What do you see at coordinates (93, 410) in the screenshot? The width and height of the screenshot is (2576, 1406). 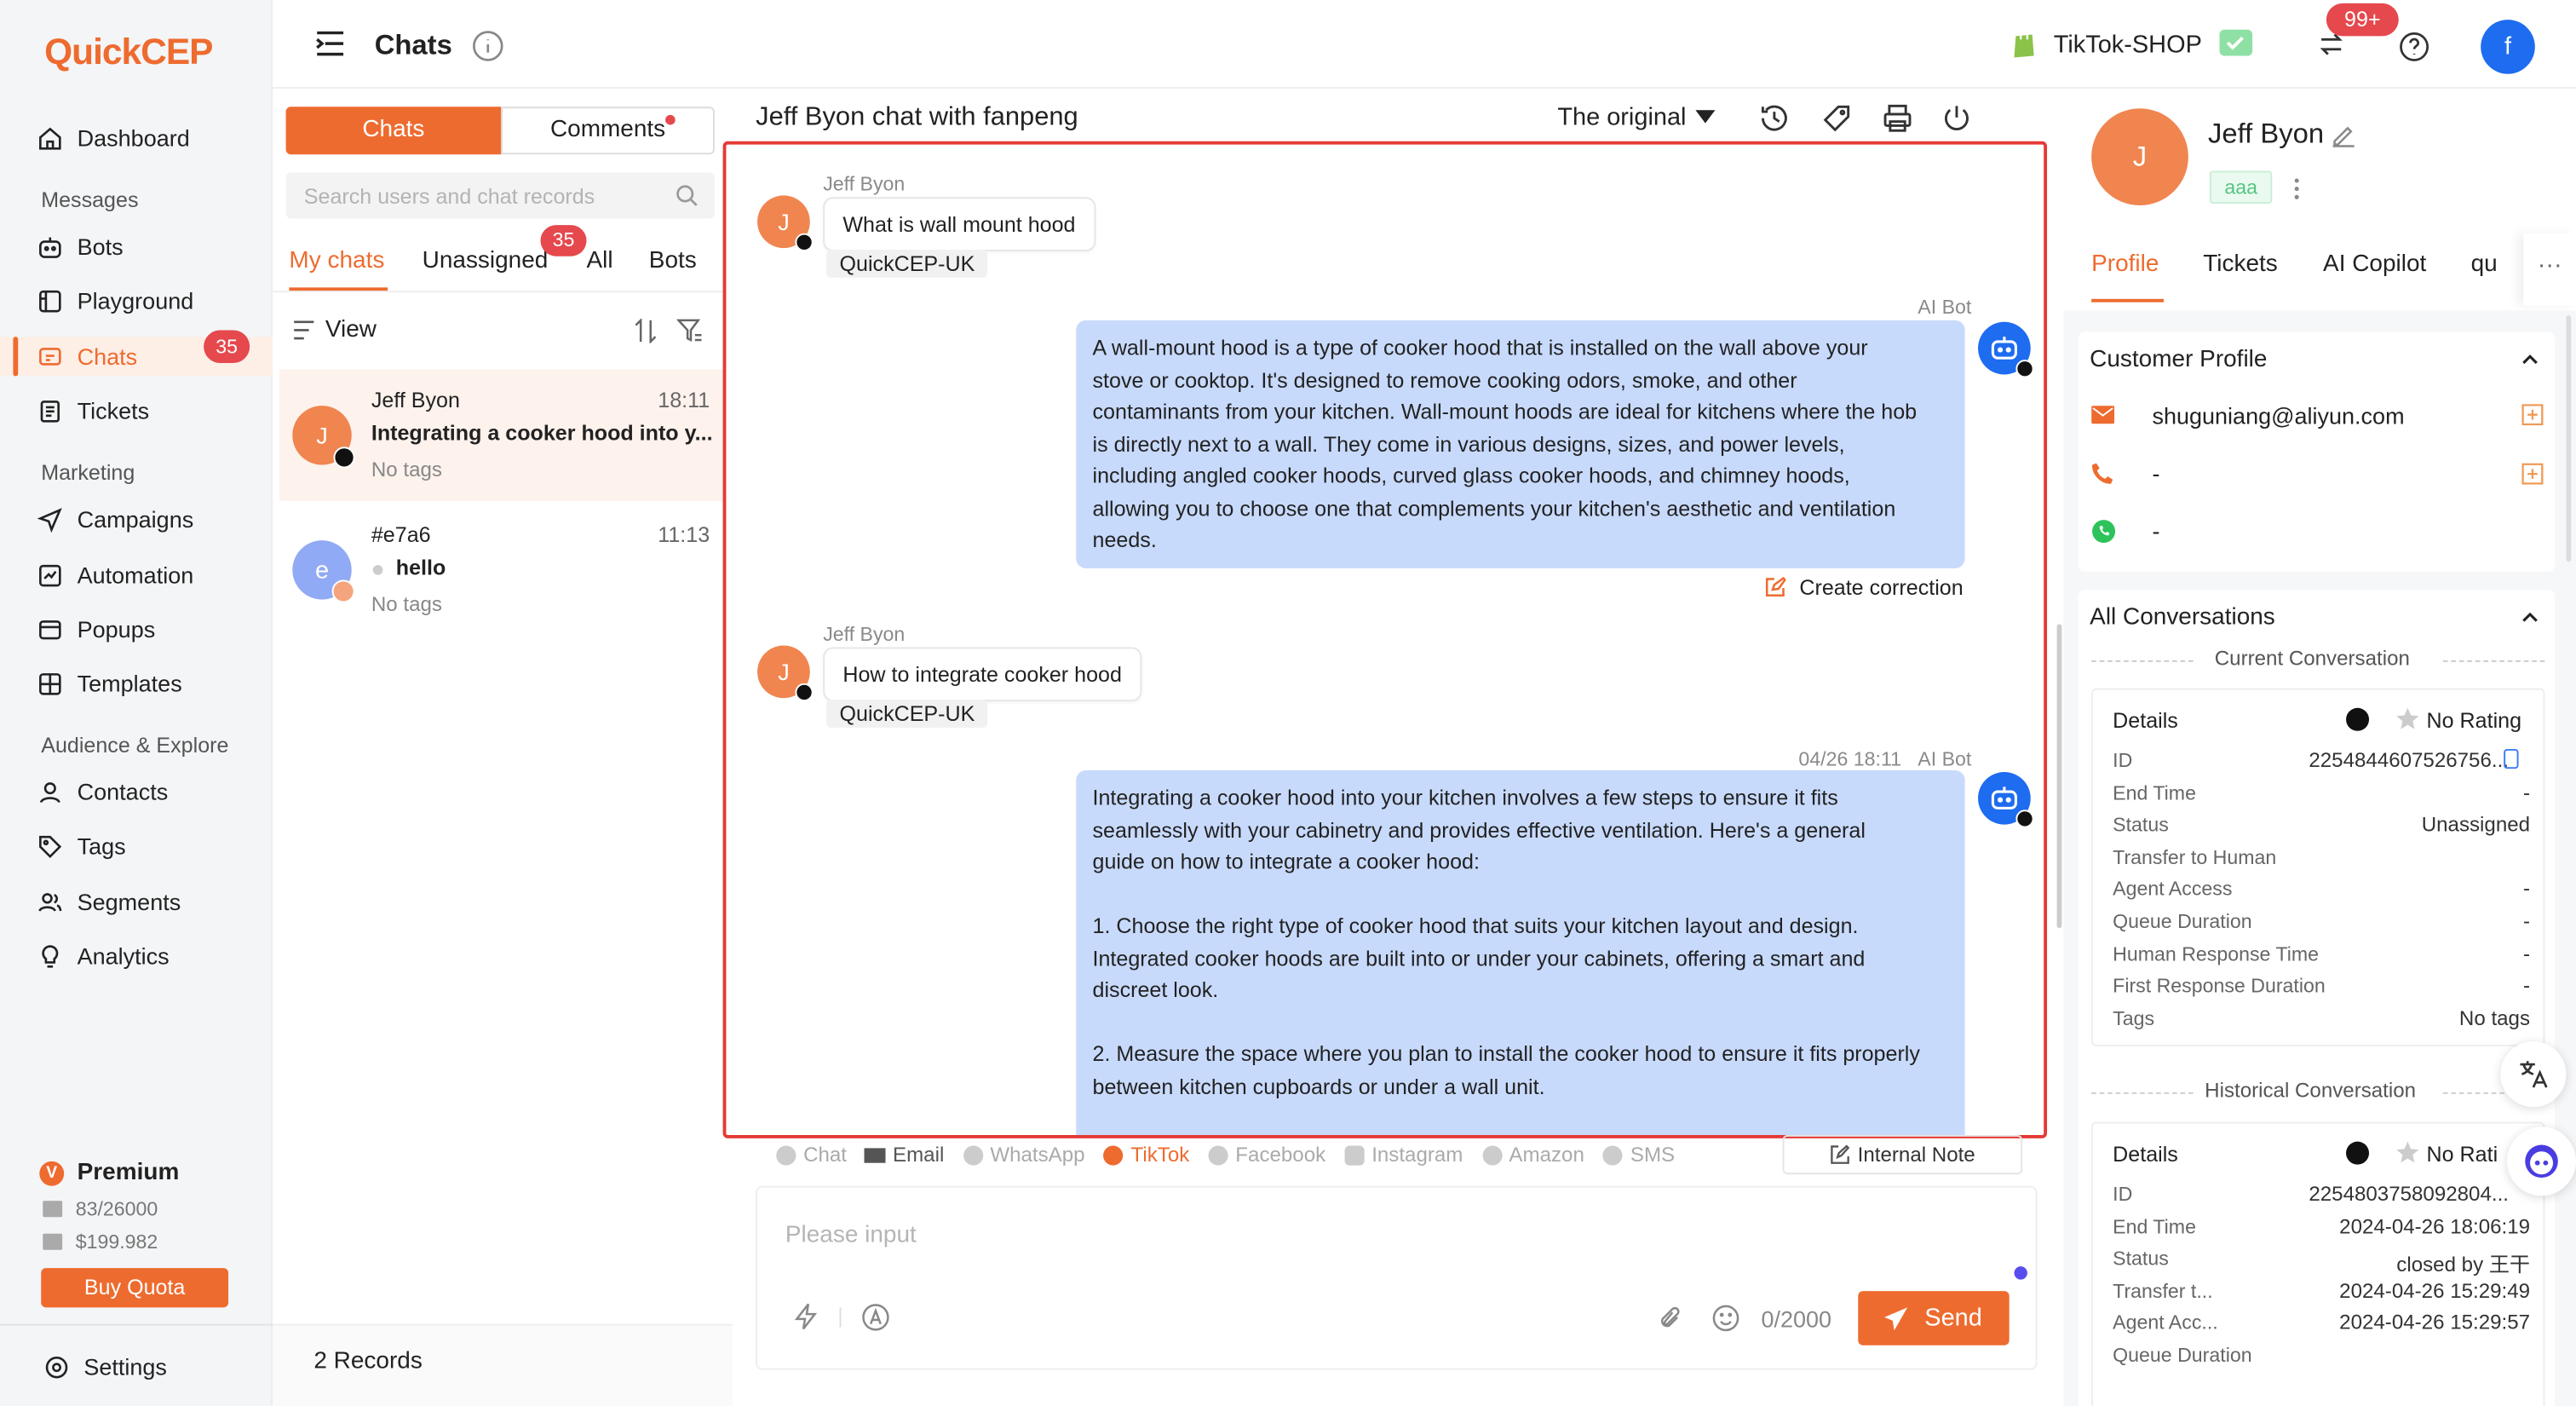 I see `nav-tickets: Tickets` at bounding box center [93, 410].